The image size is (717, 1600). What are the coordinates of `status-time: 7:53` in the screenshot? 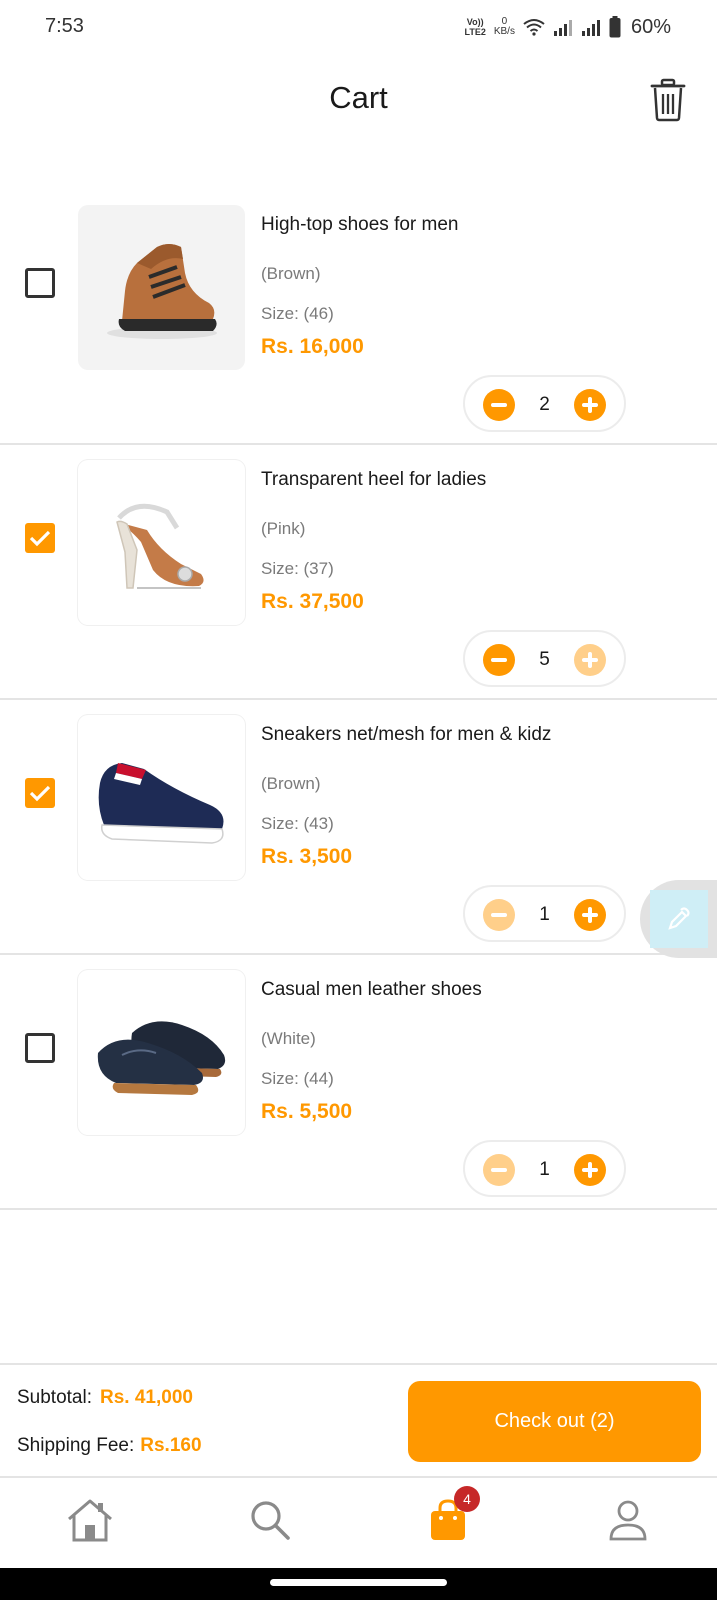 It's located at (64, 26).